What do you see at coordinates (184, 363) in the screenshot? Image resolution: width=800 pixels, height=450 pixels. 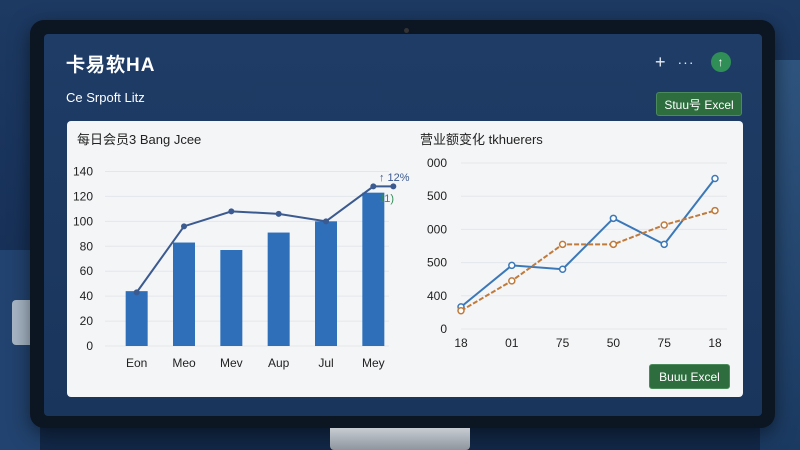 I see `x-tick-label: Meo` at bounding box center [184, 363].